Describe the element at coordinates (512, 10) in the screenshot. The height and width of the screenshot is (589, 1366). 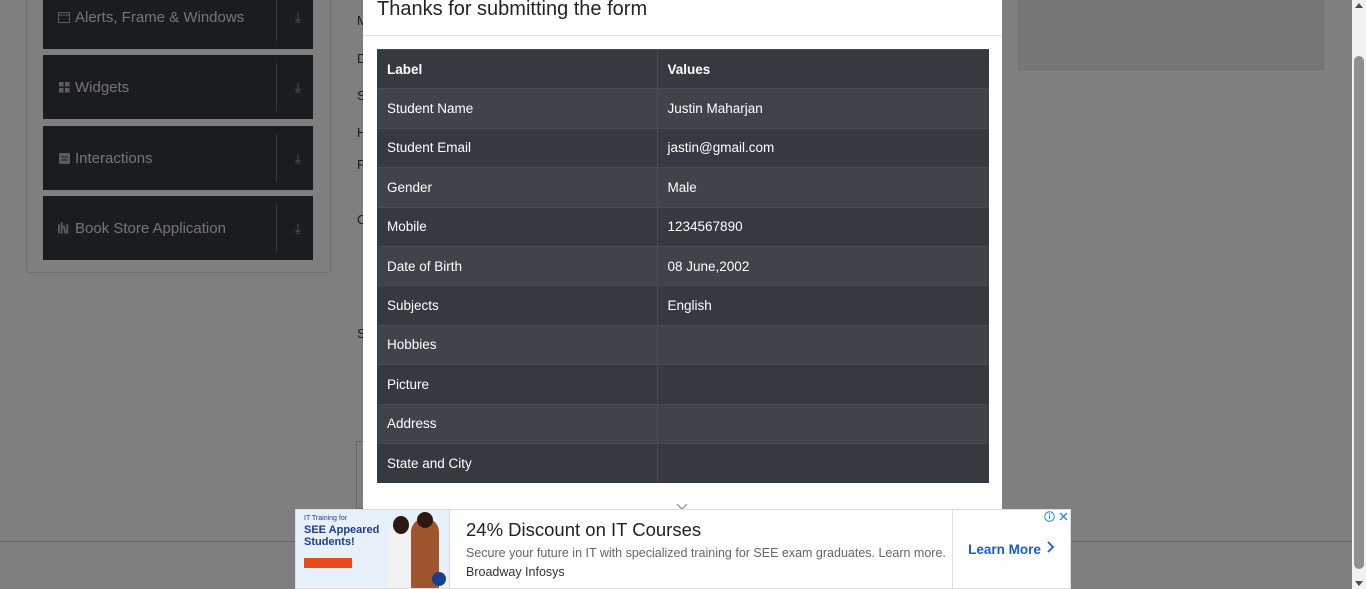
I see `modal-title: Thanks for submitting the form` at that location.